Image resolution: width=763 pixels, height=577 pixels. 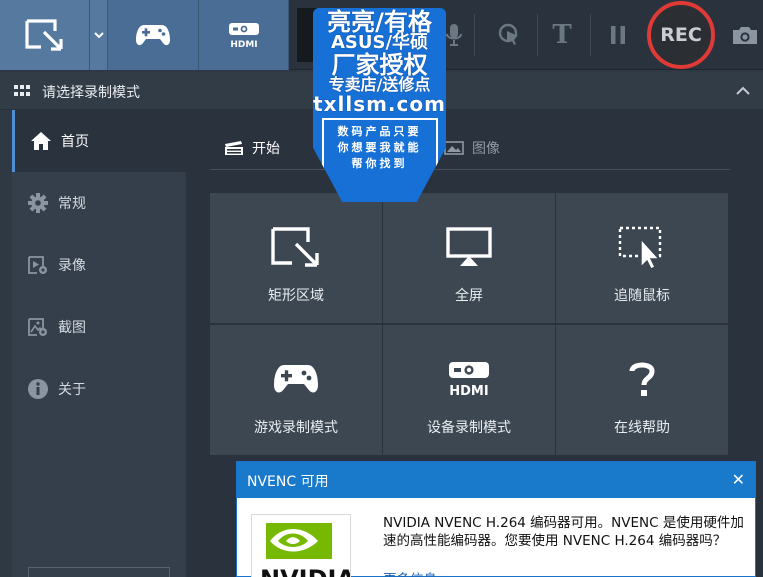 What do you see at coordinates (91, 93) in the screenshot?
I see `section-title: 请选择录制模式` at bounding box center [91, 93].